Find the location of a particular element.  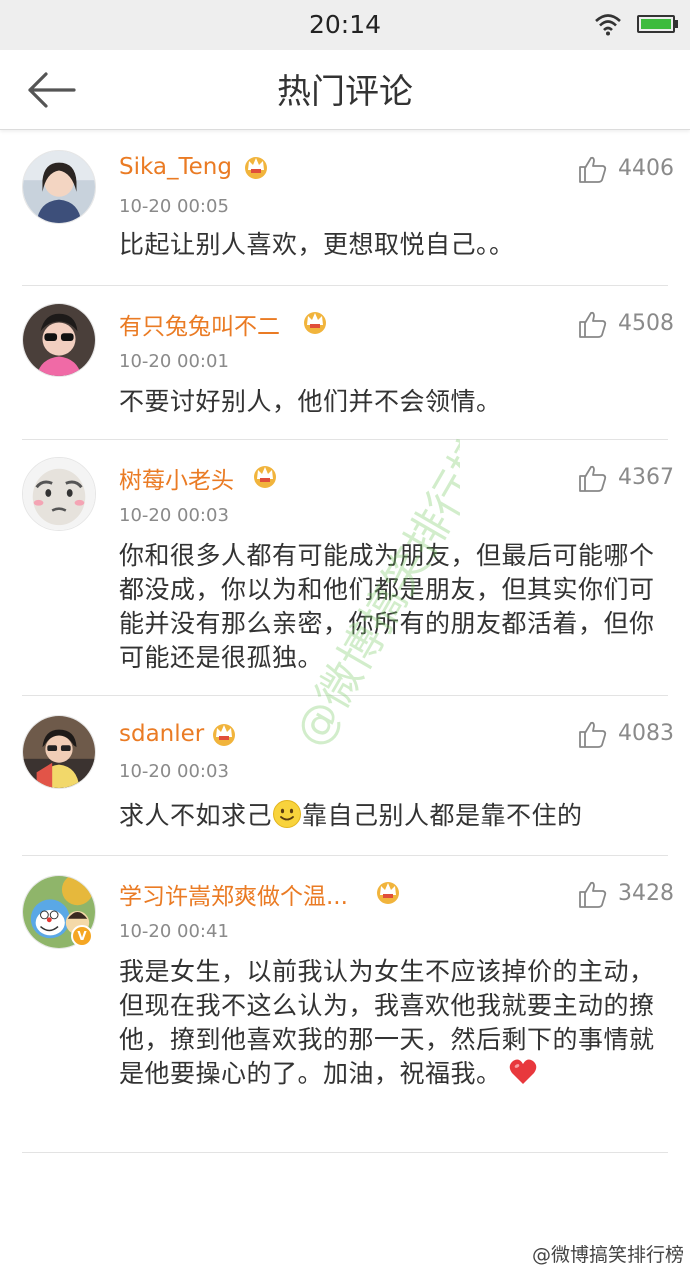

verified-badge: V is located at coordinates (82, 936).